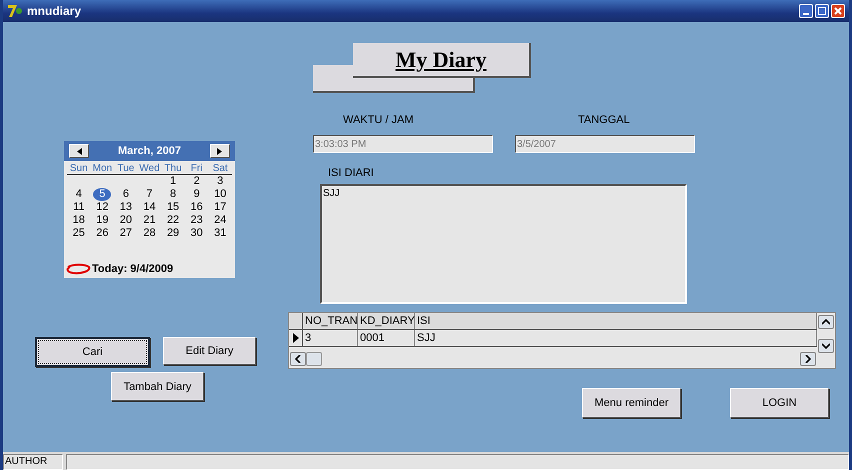  I want to click on calendar-day: 21, so click(149, 220).